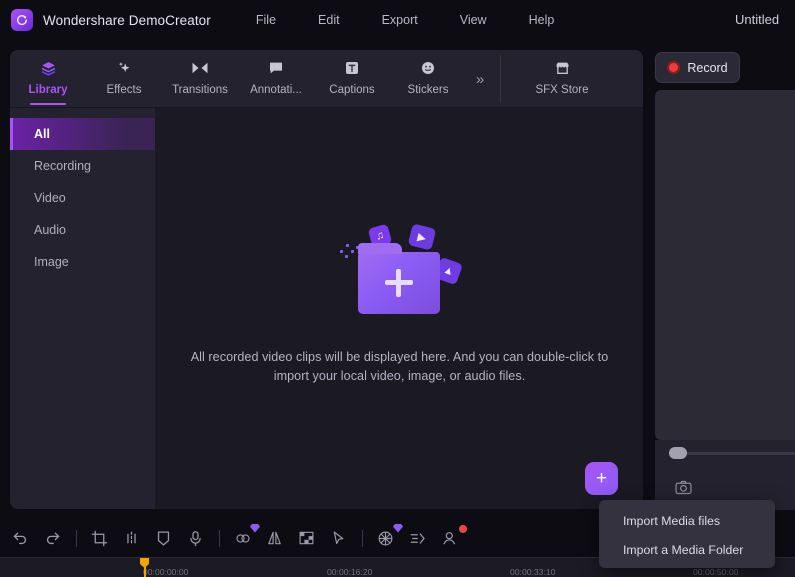 Image resolution: width=795 pixels, height=577 pixels. What do you see at coordinates (542, 20) in the screenshot?
I see `menu-help: Help` at bounding box center [542, 20].